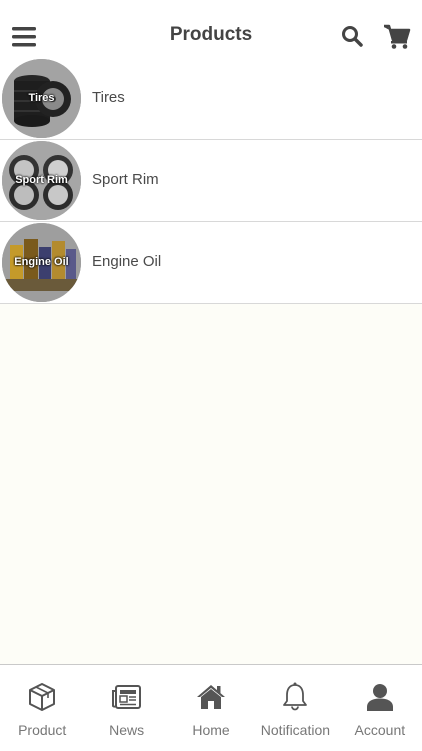 This screenshot has width=422, height=751. Describe the element at coordinates (211, 697) in the screenshot. I see `home-icon` at that location.